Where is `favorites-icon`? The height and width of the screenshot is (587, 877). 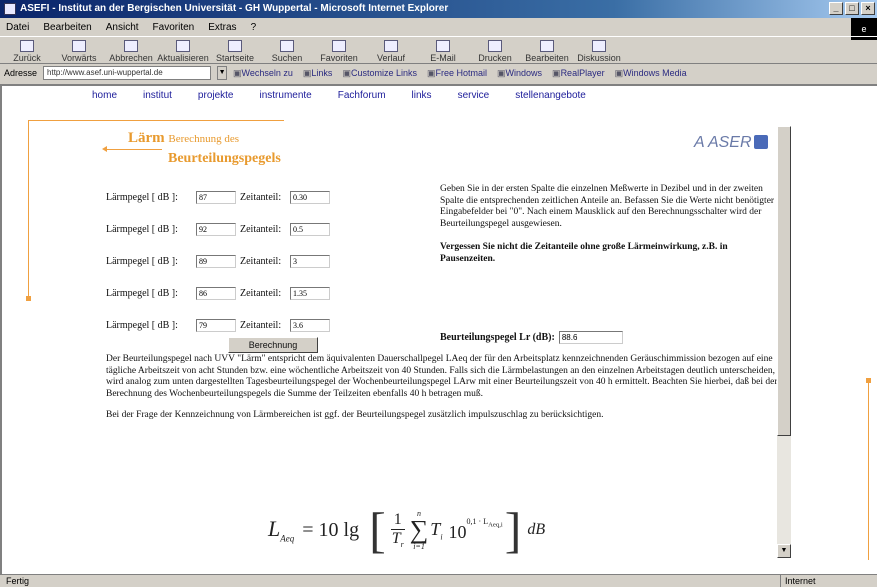
favorites-icon is located at coordinates (339, 46).